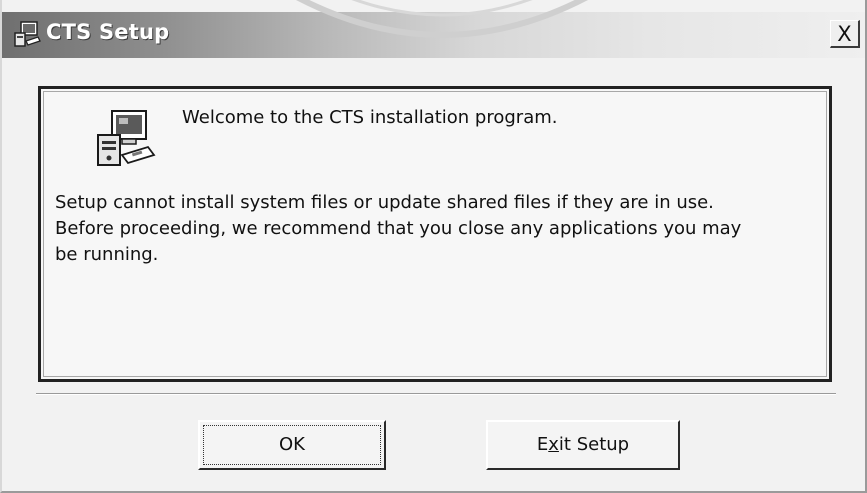 The height and width of the screenshot is (493, 867). Describe the element at coordinates (433, 35) in the screenshot. I see `title-bar: CTS Setup X` at that location.